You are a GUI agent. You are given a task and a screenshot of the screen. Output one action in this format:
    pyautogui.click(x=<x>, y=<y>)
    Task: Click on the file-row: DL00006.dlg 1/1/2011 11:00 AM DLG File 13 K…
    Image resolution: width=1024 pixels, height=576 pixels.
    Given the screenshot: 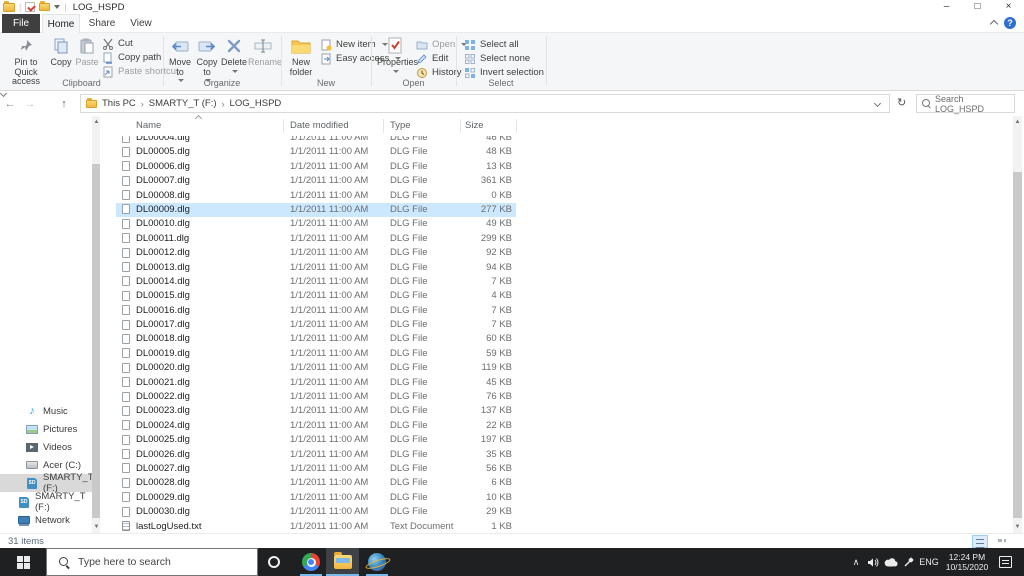 What is the action you would take?
    pyautogui.click(x=562, y=167)
    